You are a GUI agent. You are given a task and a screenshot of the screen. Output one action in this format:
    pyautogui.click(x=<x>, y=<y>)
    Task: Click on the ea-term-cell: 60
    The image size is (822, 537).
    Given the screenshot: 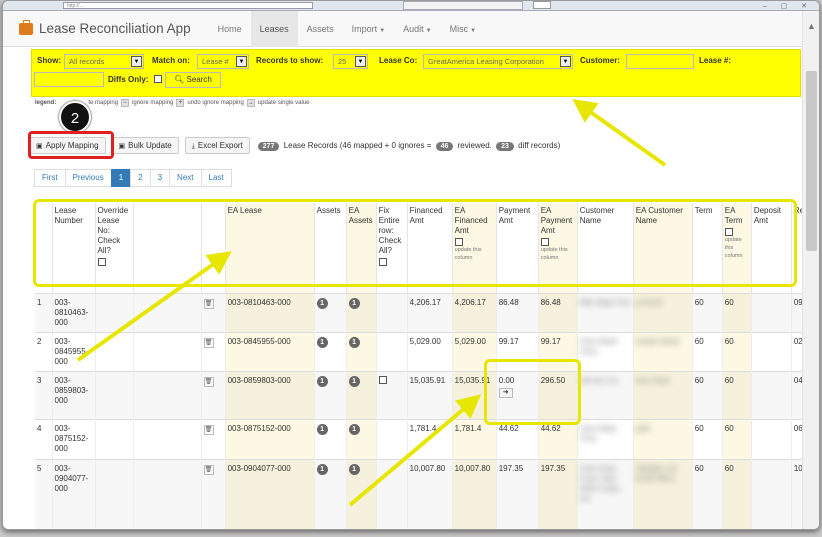 What is the action you would take?
    pyautogui.click(x=737, y=394)
    